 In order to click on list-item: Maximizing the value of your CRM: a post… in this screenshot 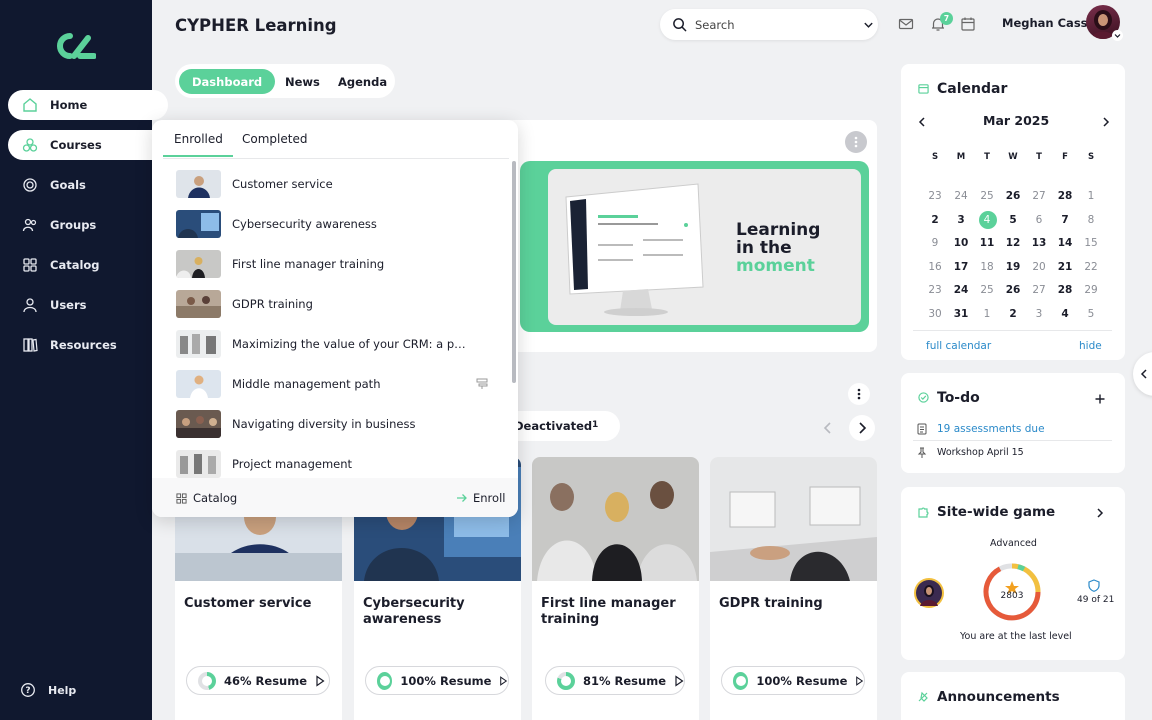, I will do `click(341, 344)`.